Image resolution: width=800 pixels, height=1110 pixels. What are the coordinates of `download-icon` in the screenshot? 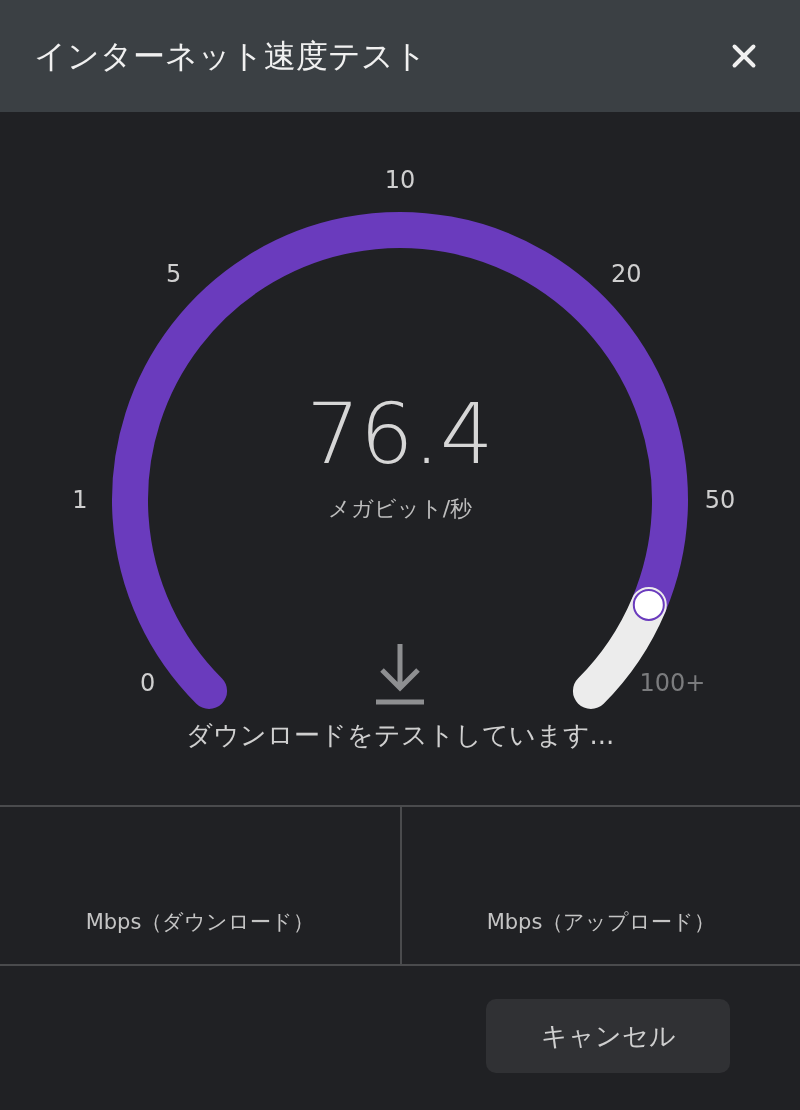 It's located at (400, 674).